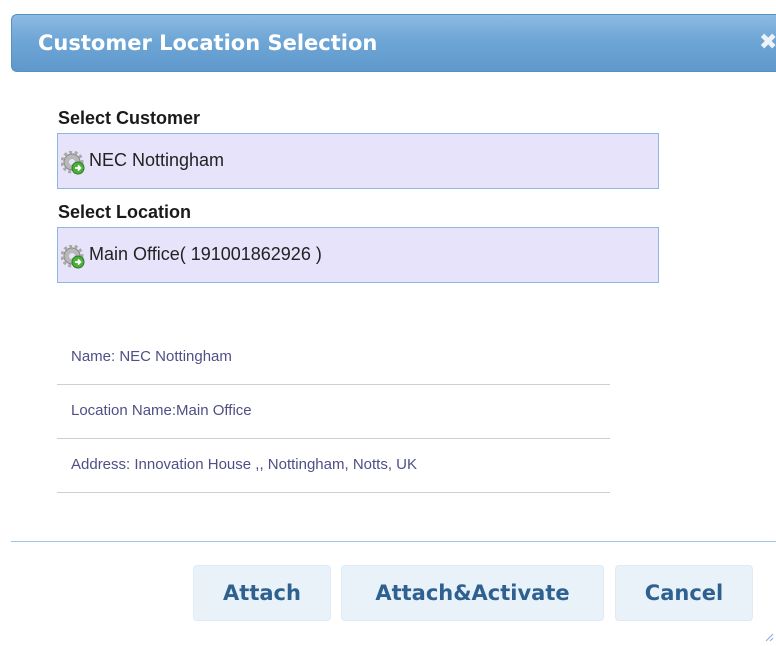  I want to click on customer-select-value: NEC Nottingham, so click(157, 160).